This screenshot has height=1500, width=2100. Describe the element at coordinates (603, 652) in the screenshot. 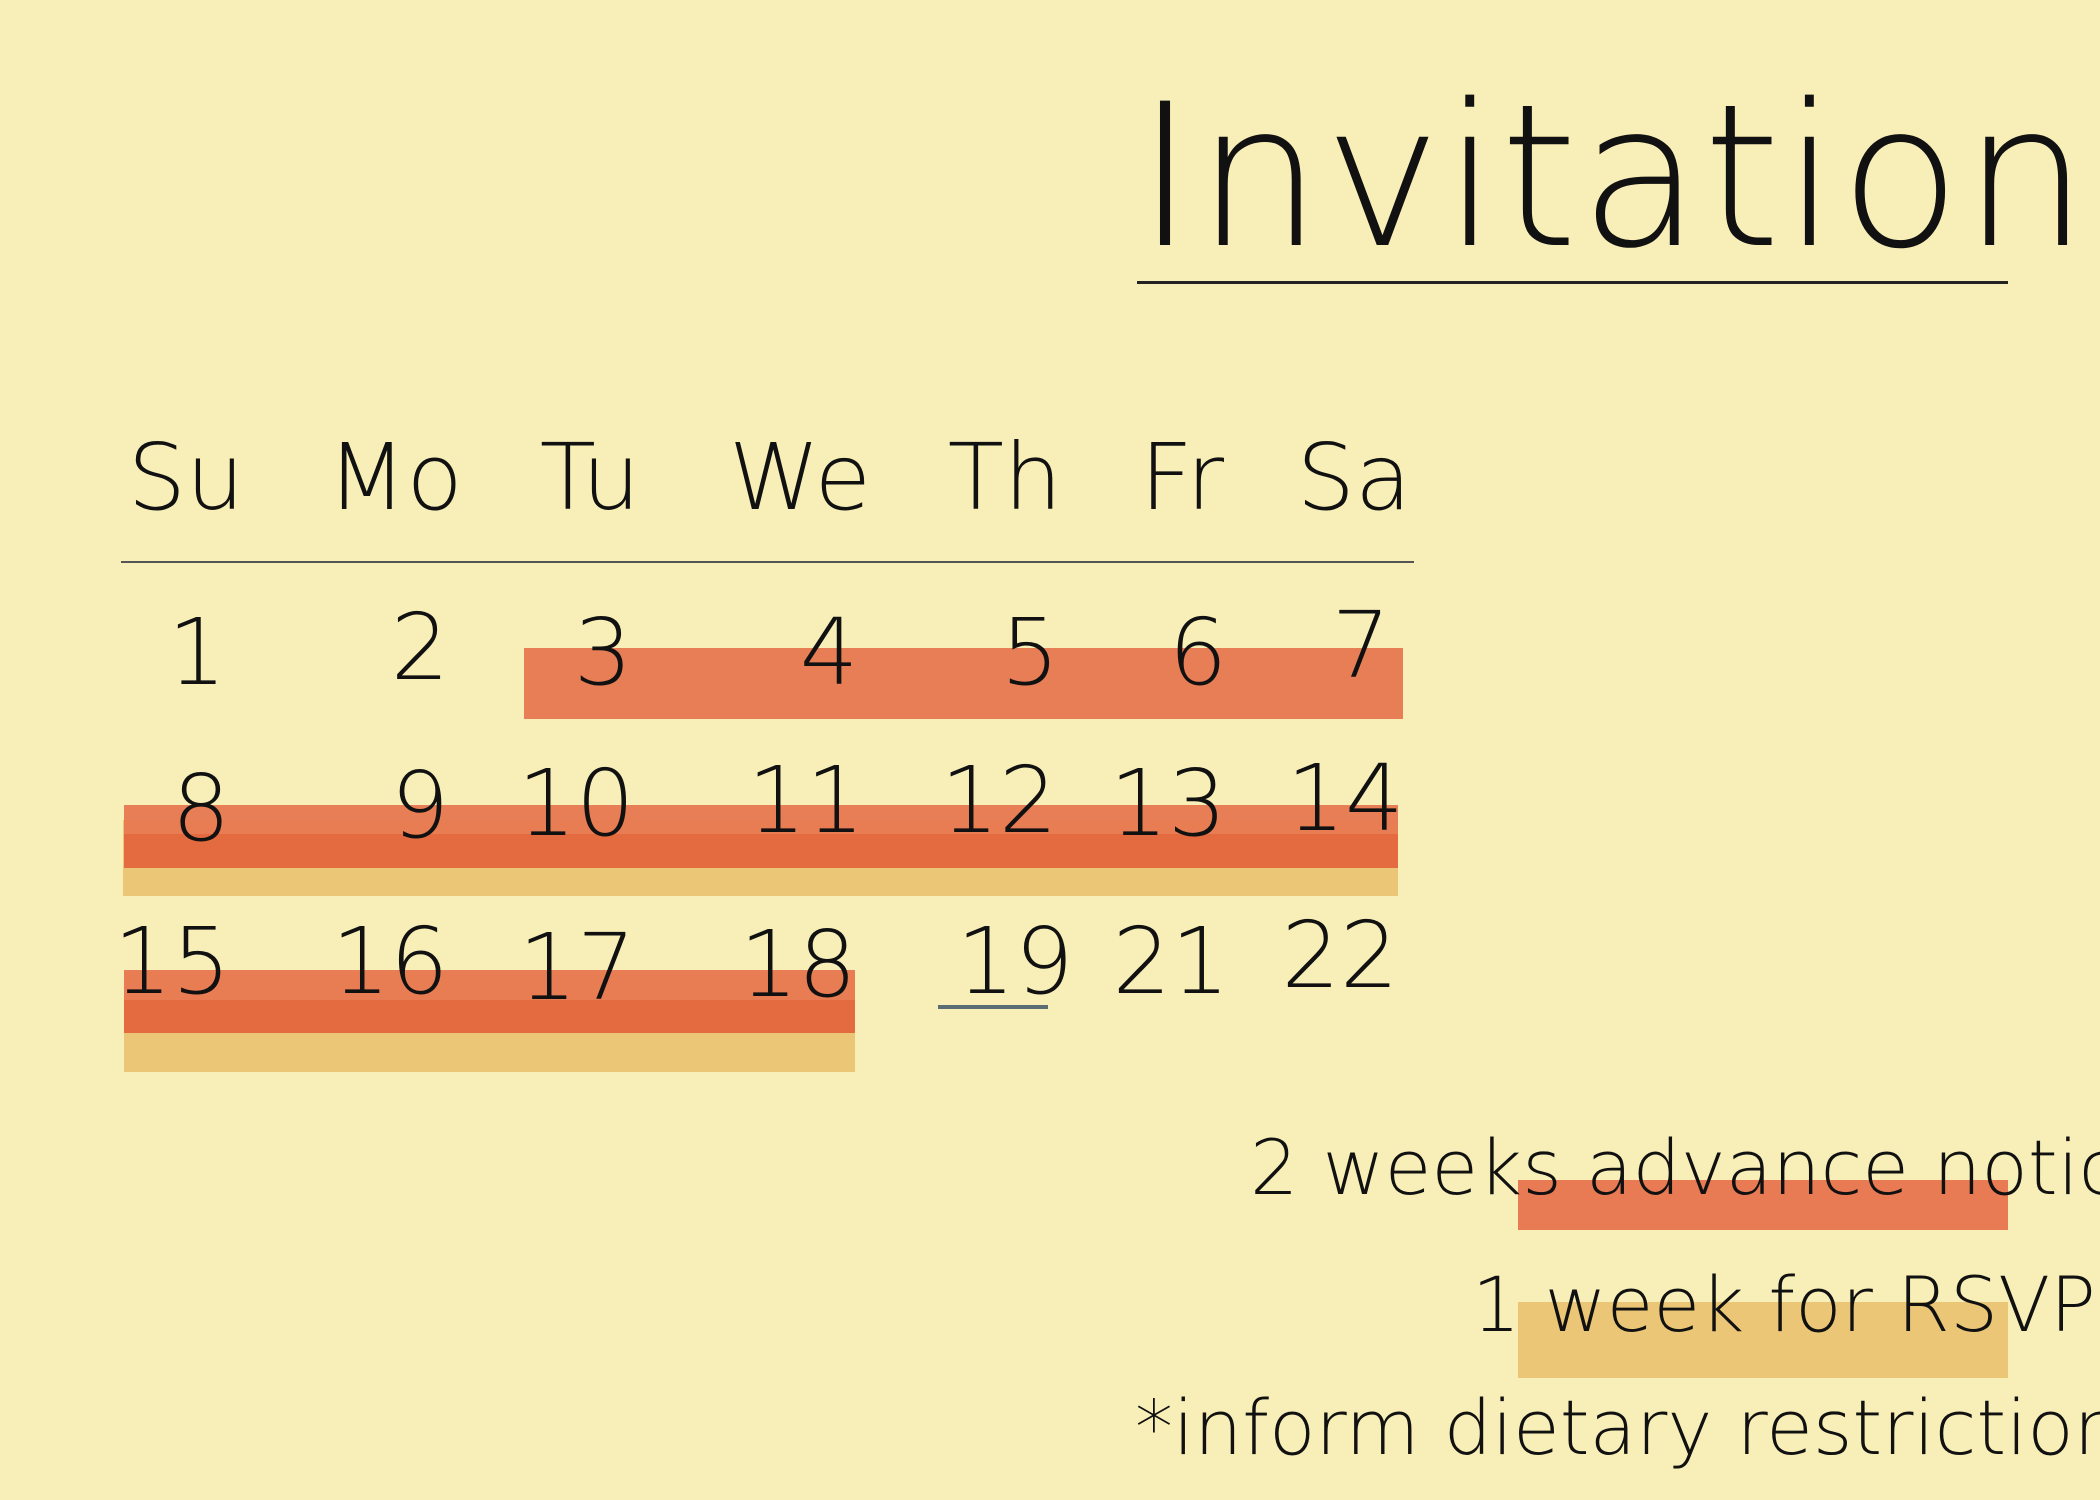

I see `calendar-day-3: 3` at that location.